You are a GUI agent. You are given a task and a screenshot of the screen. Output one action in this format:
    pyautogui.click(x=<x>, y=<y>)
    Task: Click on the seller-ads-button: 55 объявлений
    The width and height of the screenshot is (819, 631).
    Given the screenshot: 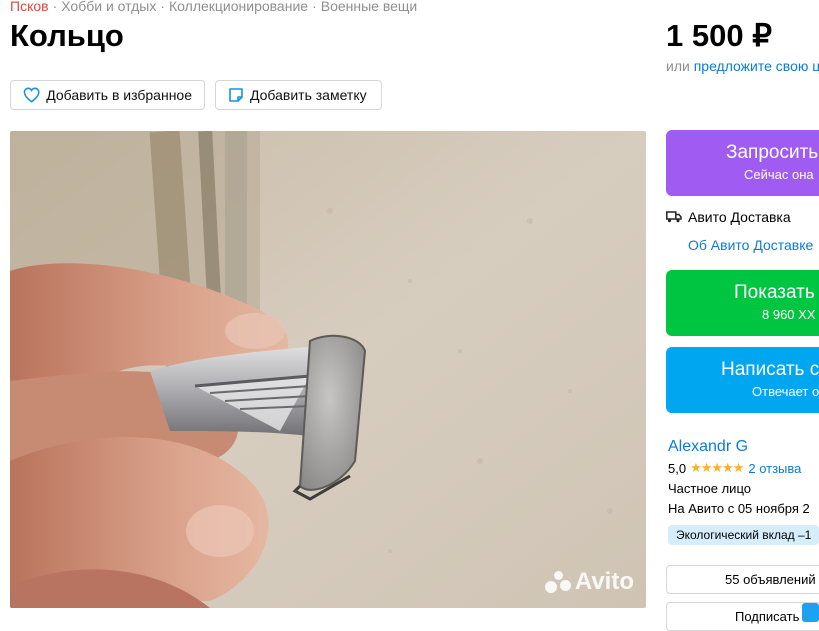 What is the action you would take?
    pyautogui.click(x=742, y=579)
    